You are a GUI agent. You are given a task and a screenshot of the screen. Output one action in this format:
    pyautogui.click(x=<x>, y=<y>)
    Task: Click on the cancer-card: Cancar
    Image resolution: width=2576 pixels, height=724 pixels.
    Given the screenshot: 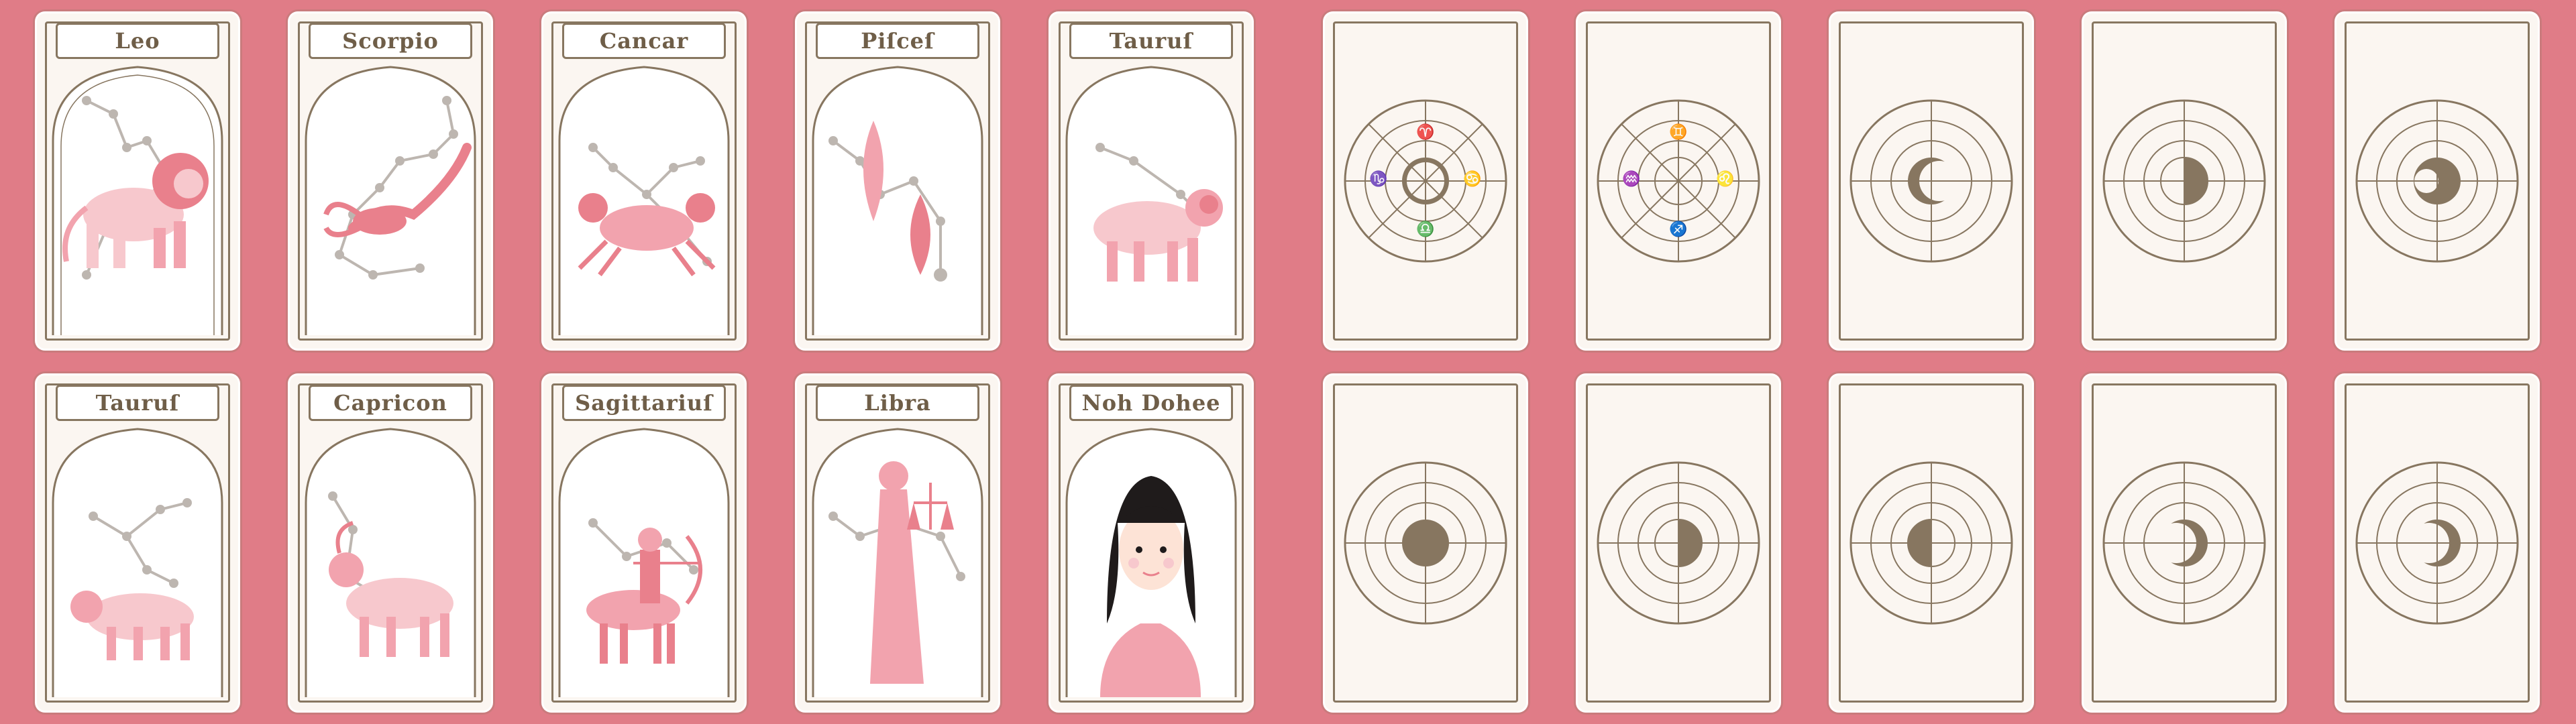 What is the action you would take?
    pyautogui.click(x=644, y=181)
    